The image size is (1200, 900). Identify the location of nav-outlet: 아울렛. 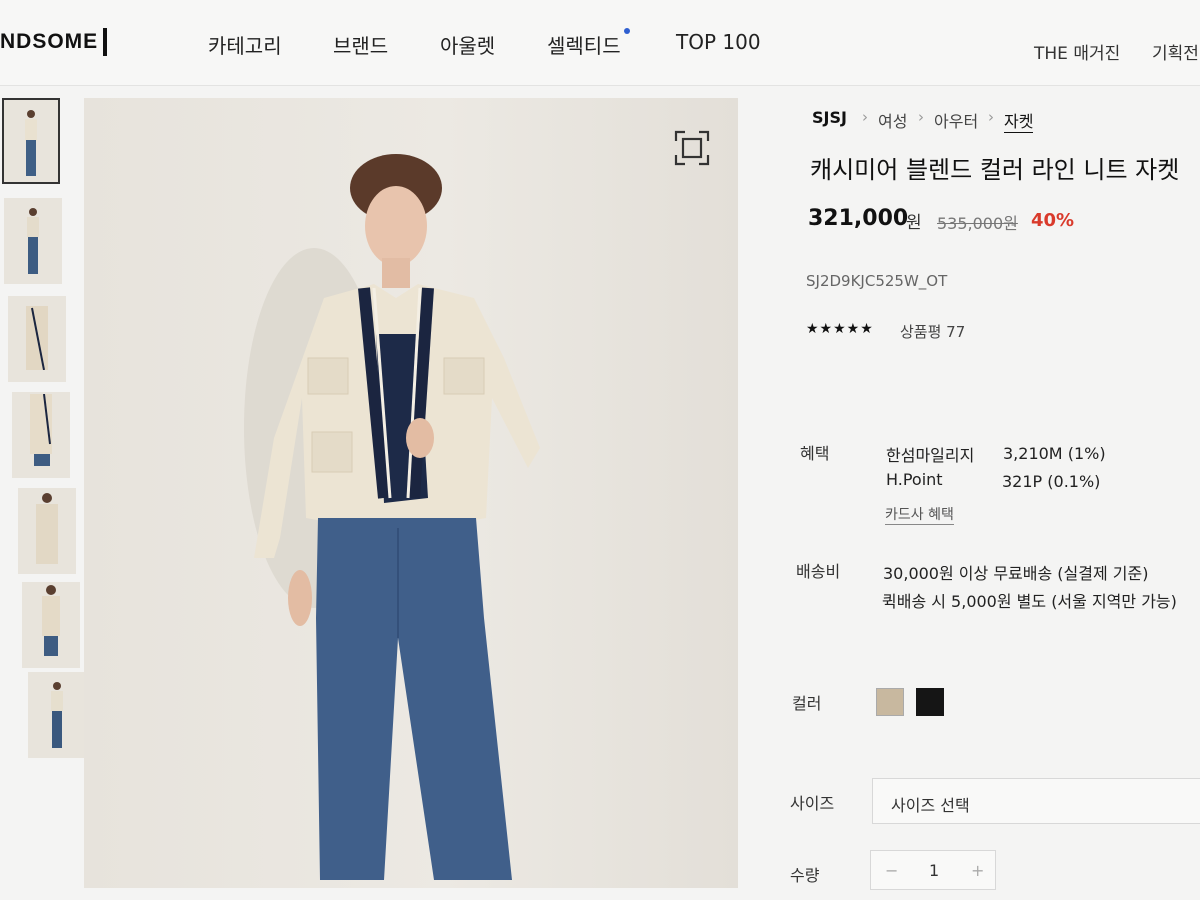
(467, 44).